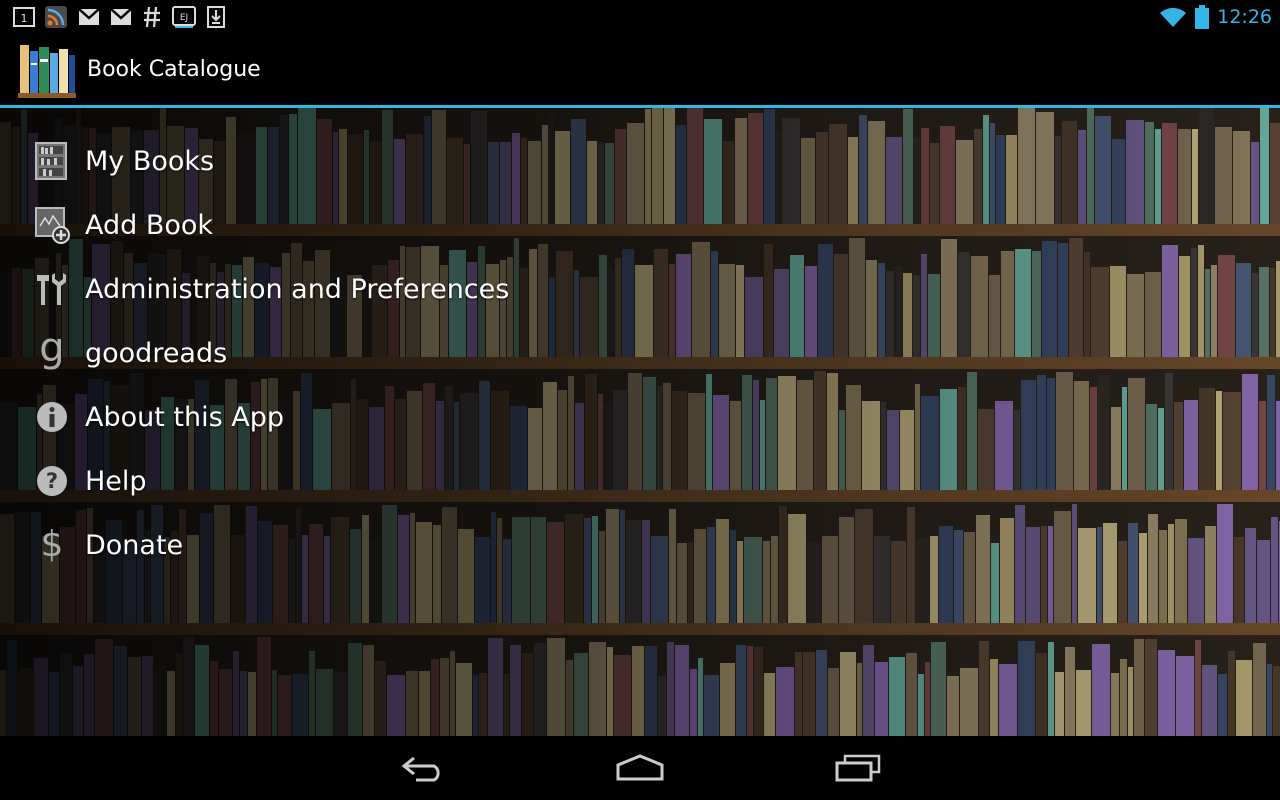  I want to click on menu-item-label: Administration and Preferences, so click(297, 289).